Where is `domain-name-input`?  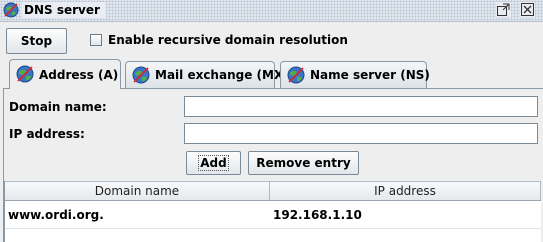 domain-name-input is located at coordinates (361, 106).